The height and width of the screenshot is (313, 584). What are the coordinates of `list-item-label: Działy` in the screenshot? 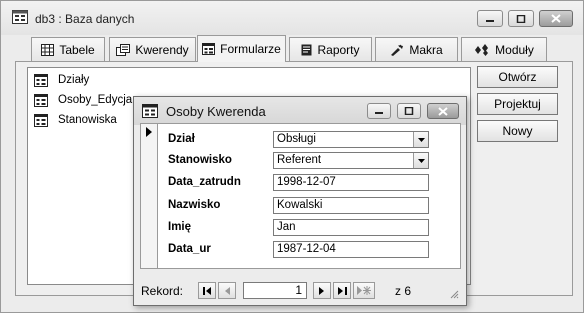 It's located at (74, 80).